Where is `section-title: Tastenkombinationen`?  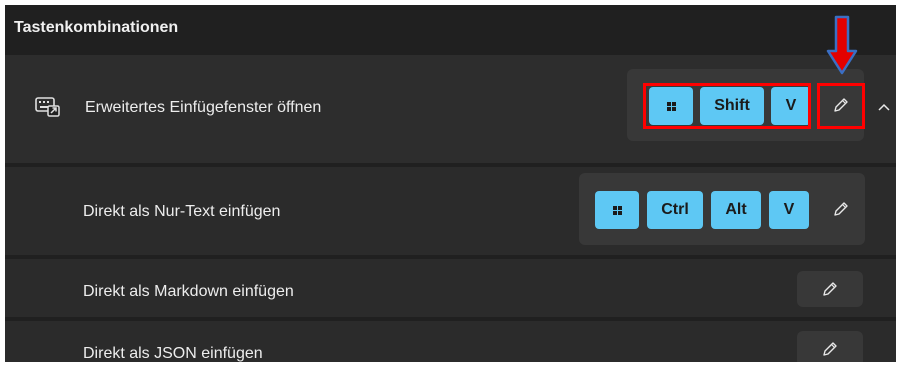
section-title: Tastenkombinationen is located at coordinates (96, 27).